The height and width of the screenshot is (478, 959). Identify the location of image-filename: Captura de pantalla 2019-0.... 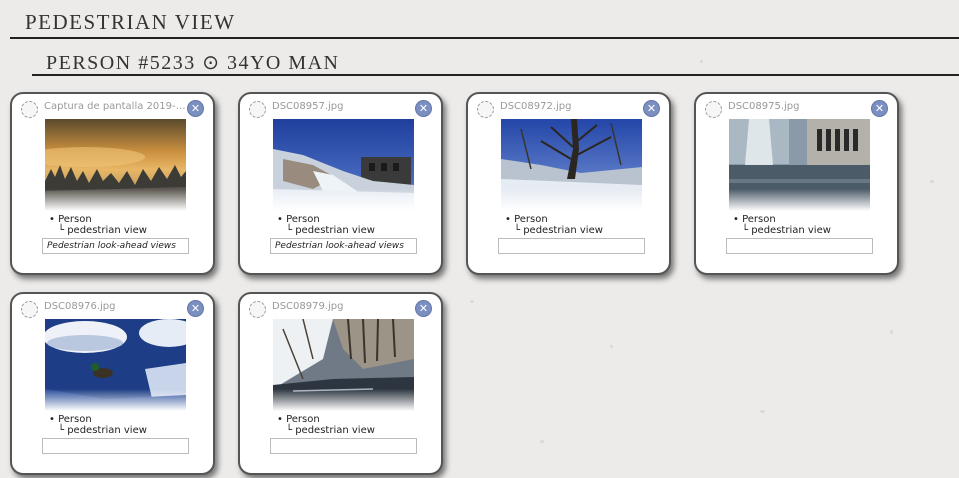
(116, 106).